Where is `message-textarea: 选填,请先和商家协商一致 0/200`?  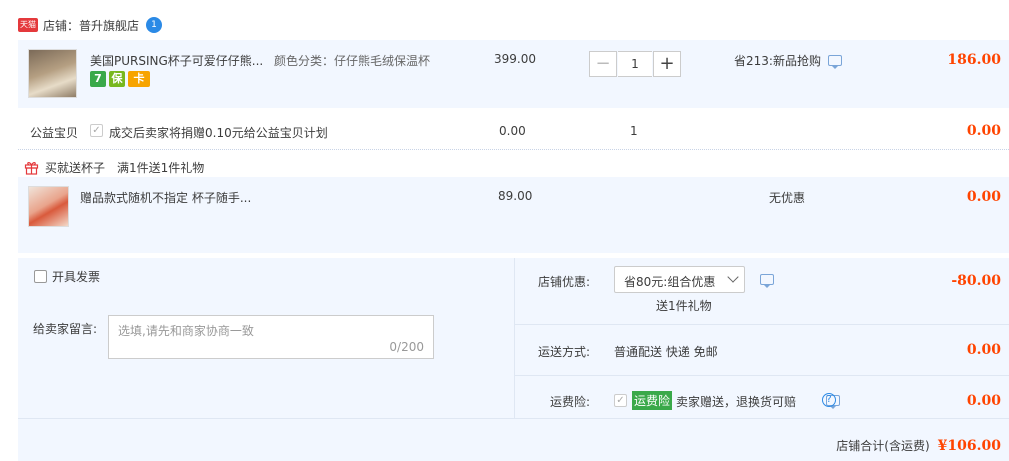 message-textarea: 选填,请先和商家协商一致 0/200 is located at coordinates (271, 337).